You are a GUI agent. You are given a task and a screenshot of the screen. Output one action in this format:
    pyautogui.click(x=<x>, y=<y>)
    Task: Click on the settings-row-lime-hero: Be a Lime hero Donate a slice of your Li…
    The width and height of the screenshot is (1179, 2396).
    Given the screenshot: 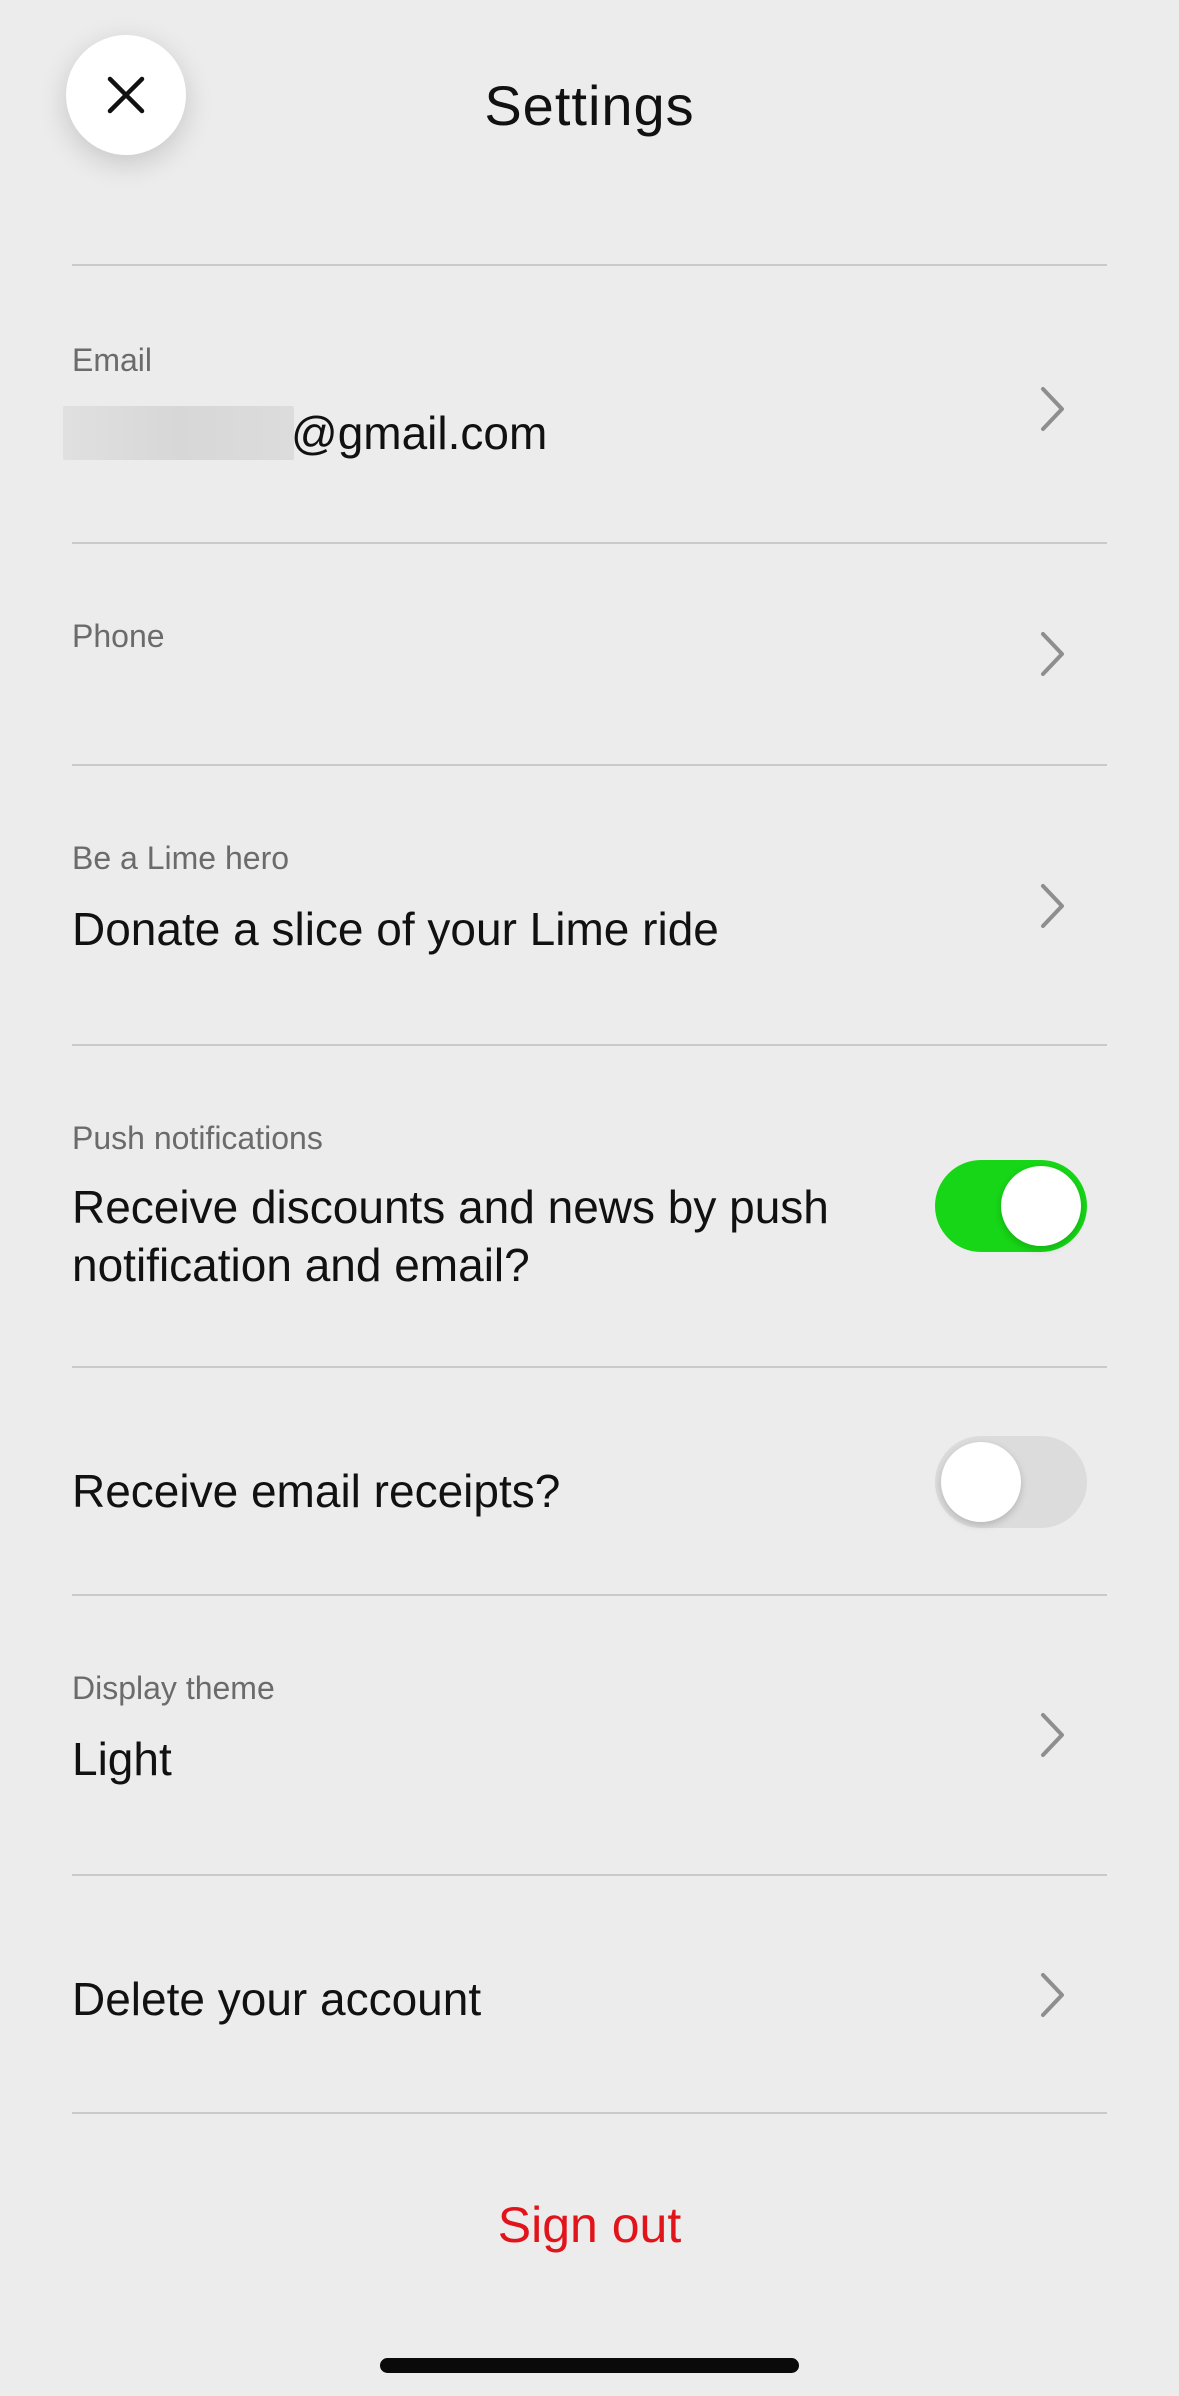 What is the action you would take?
    pyautogui.click(x=589, y=905)
    